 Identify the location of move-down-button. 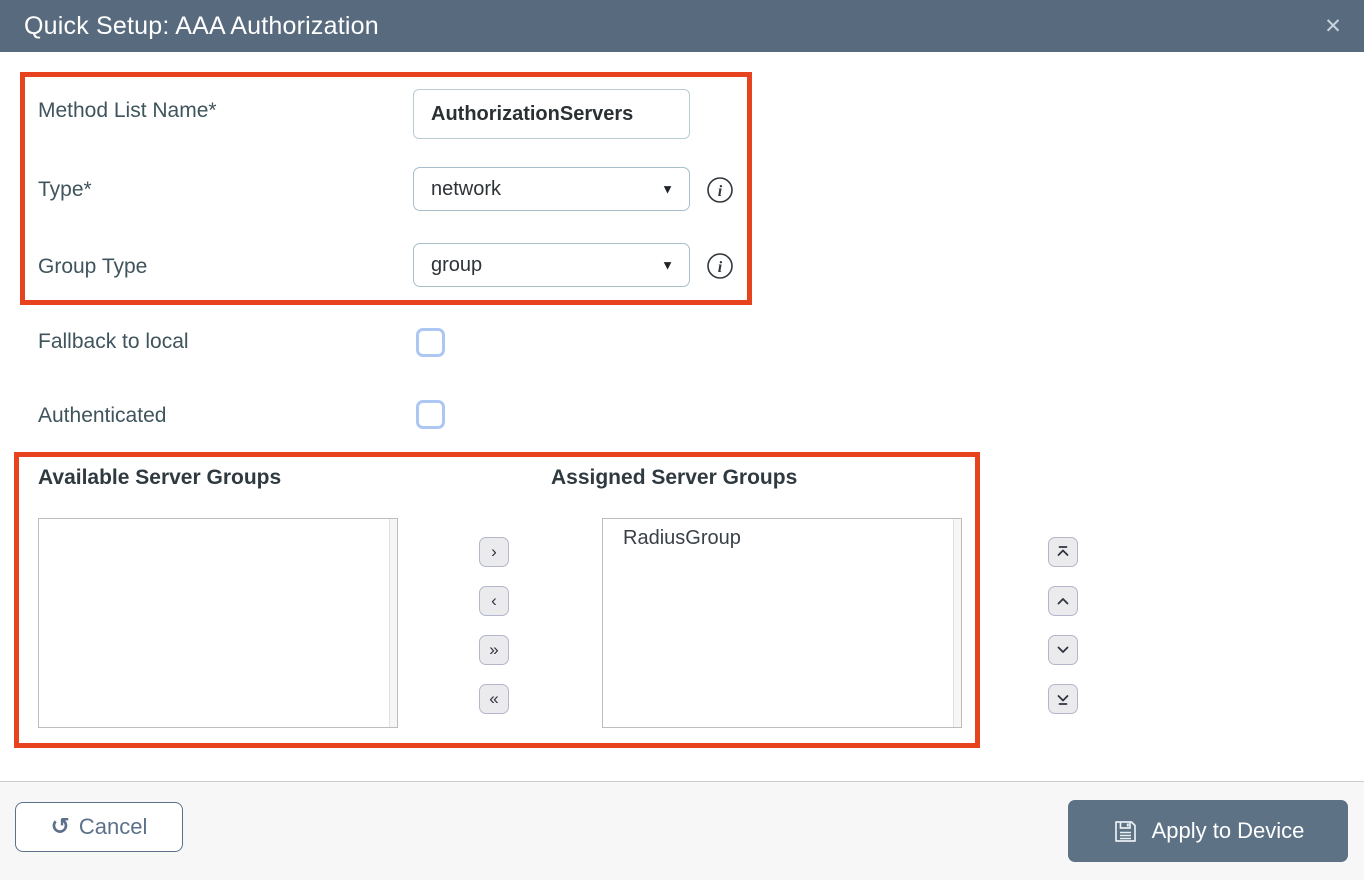
(1063, 650).